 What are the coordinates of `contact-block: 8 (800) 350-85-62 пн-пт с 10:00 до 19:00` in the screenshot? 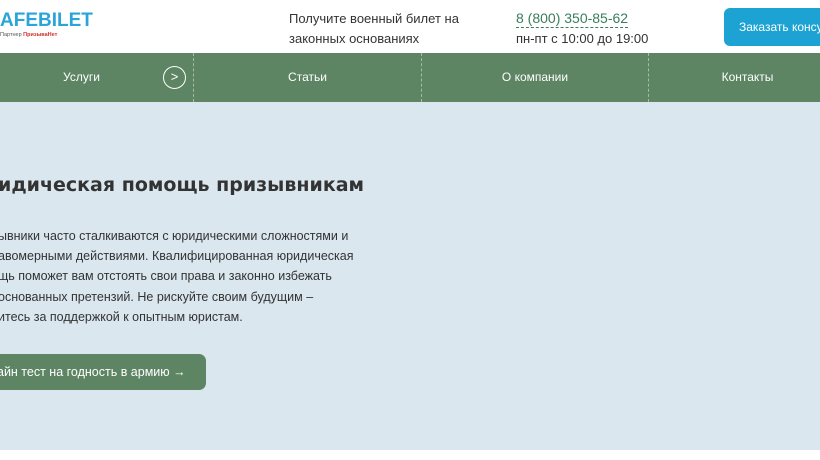 It's located at (582, 28).